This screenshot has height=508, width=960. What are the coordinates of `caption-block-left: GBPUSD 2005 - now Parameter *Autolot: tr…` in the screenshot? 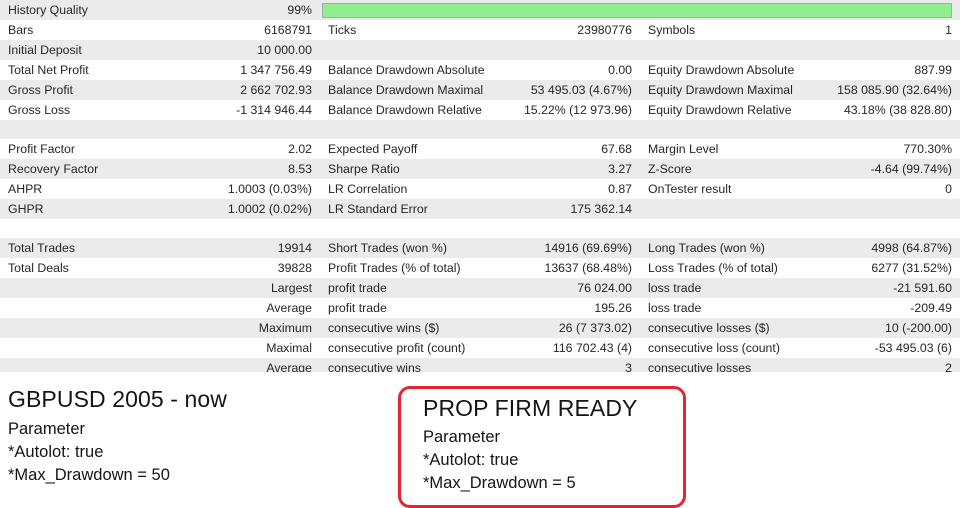 It's located at (117, 436).